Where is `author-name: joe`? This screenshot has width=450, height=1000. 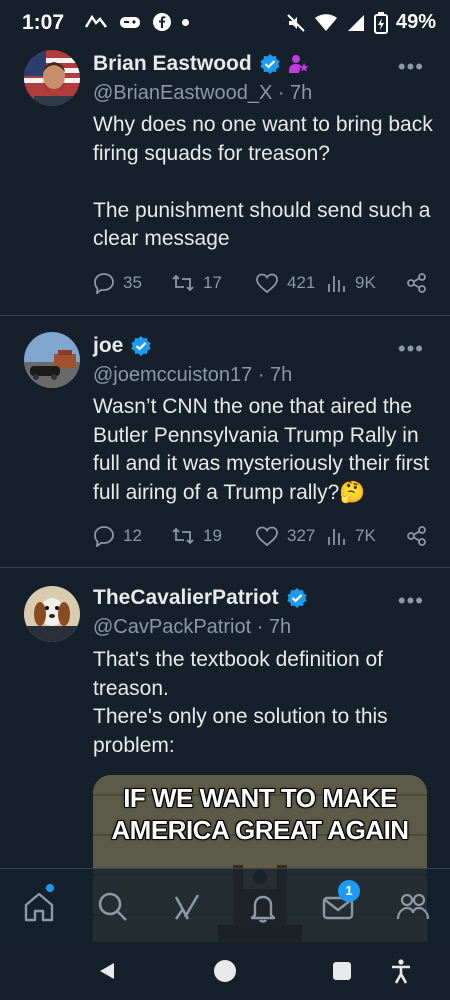
author-name: joe is located at coordinates (108, 346).